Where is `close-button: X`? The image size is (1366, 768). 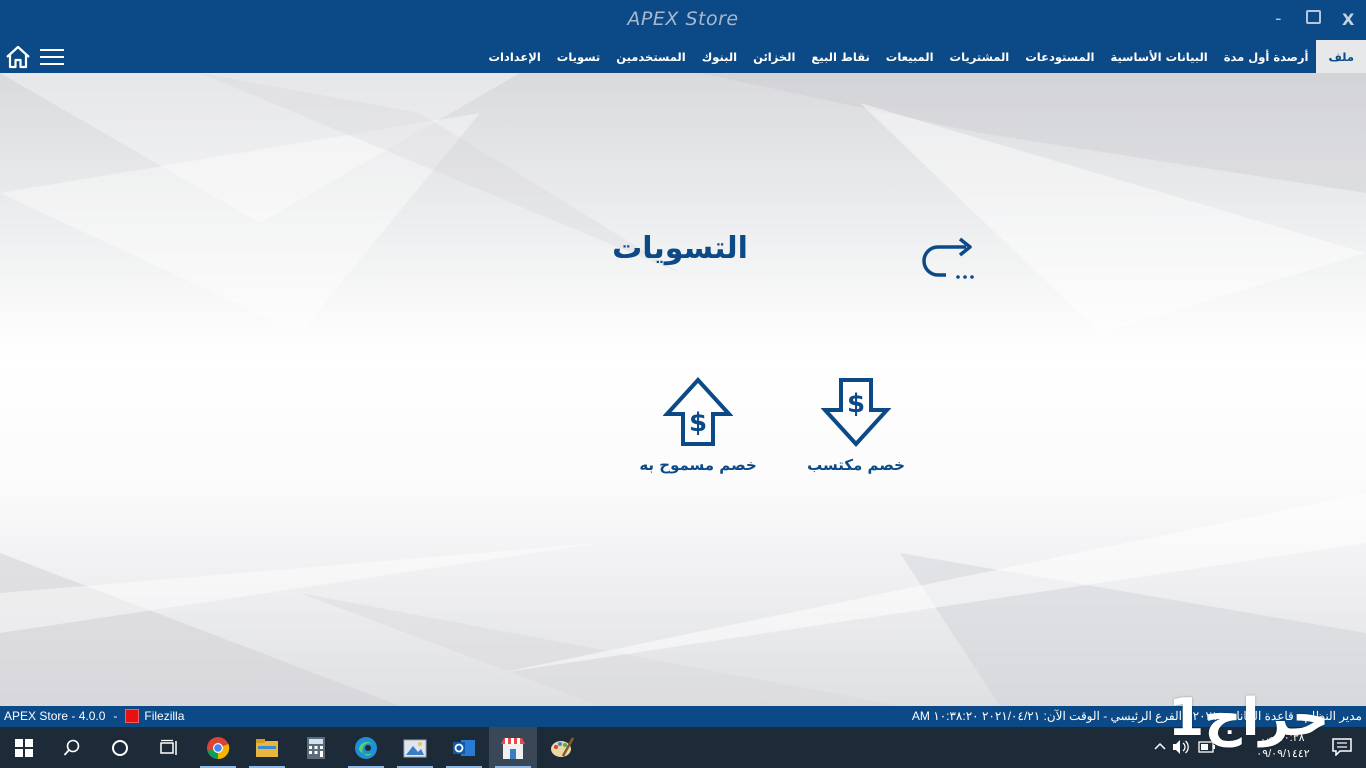
close-button: X is located at coordinates (1348, 19).